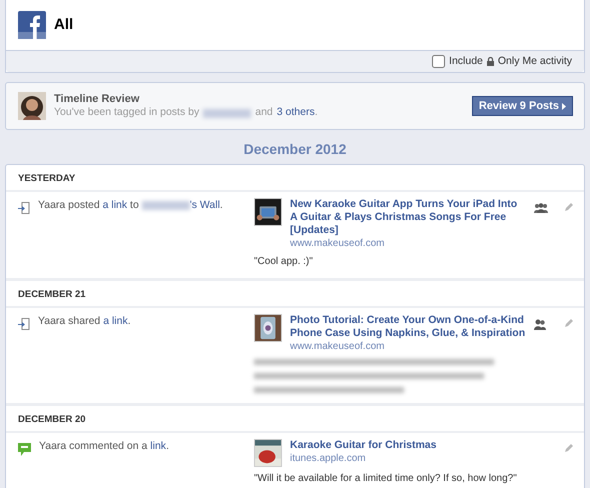 The image size is (590, 488). I want to click on group-icon, so click(541, 208).